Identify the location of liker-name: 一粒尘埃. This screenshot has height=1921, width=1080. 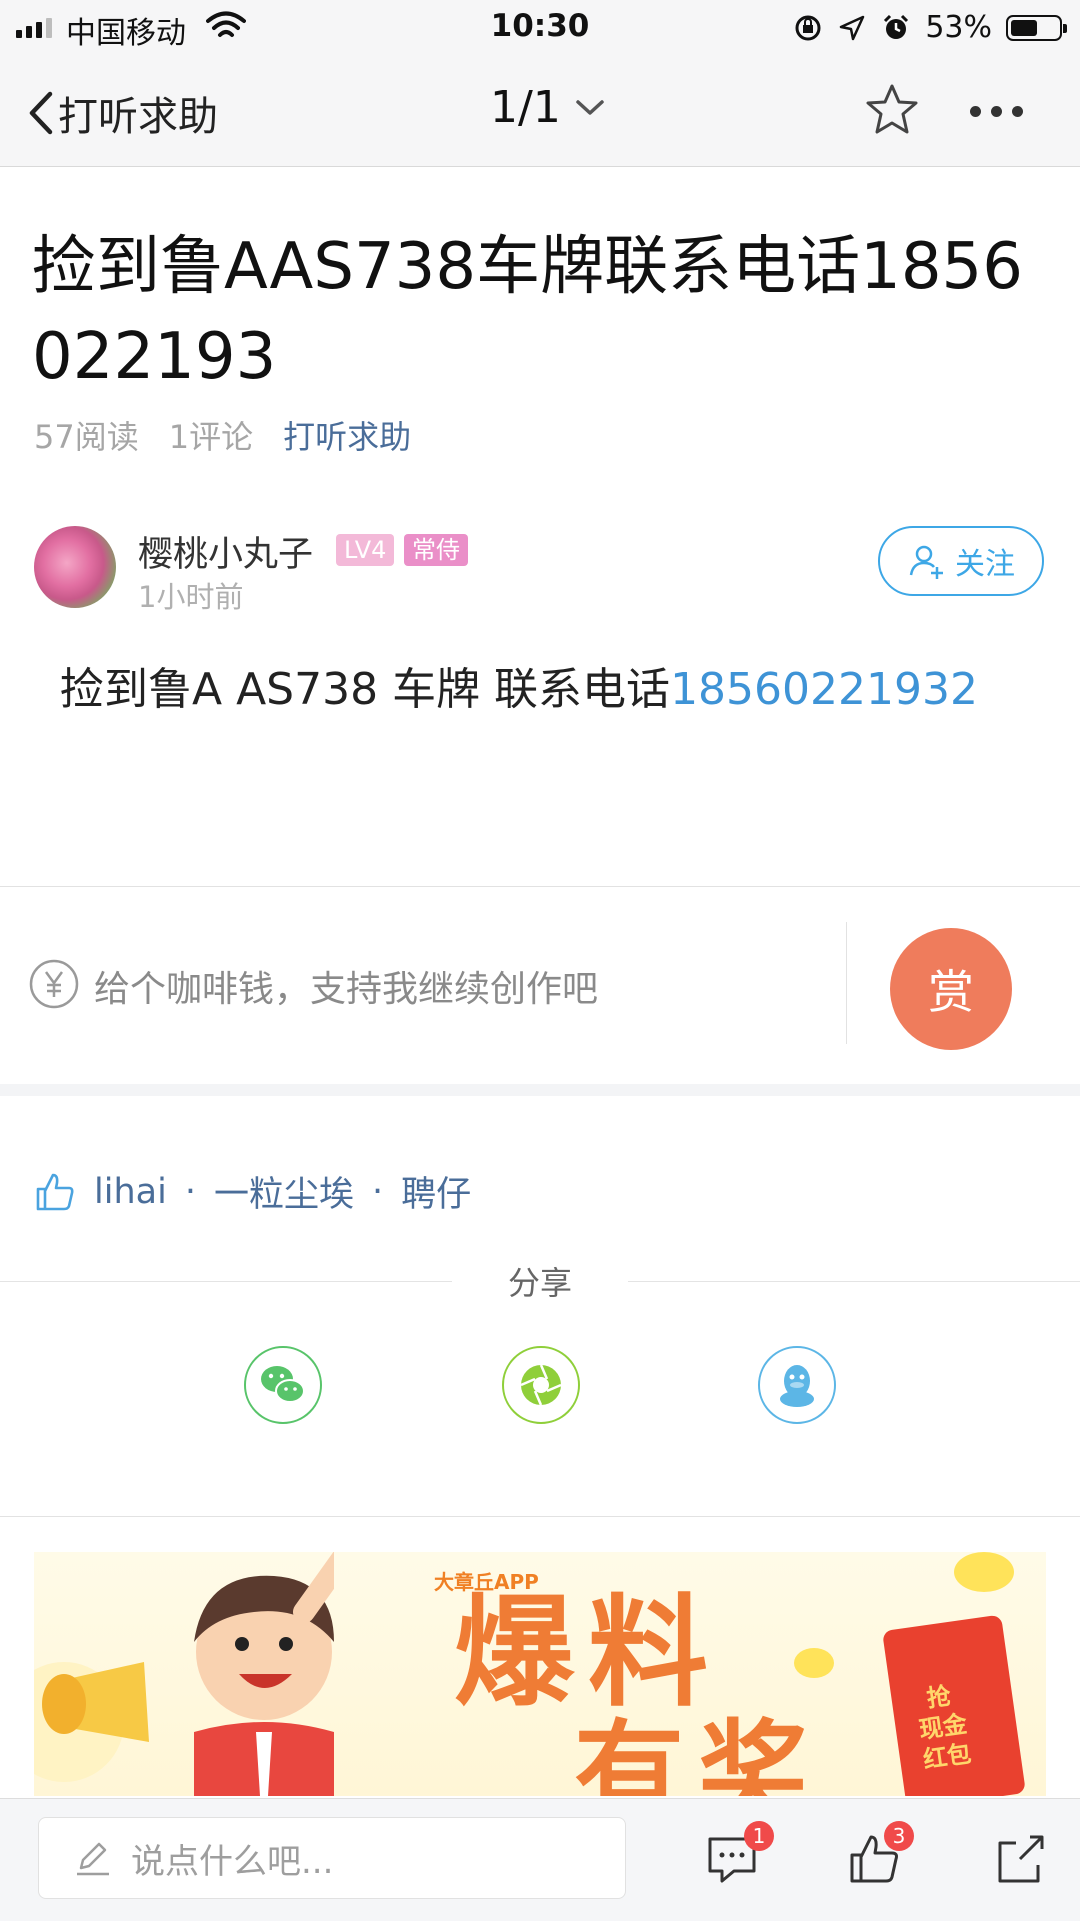
(284, 1191).